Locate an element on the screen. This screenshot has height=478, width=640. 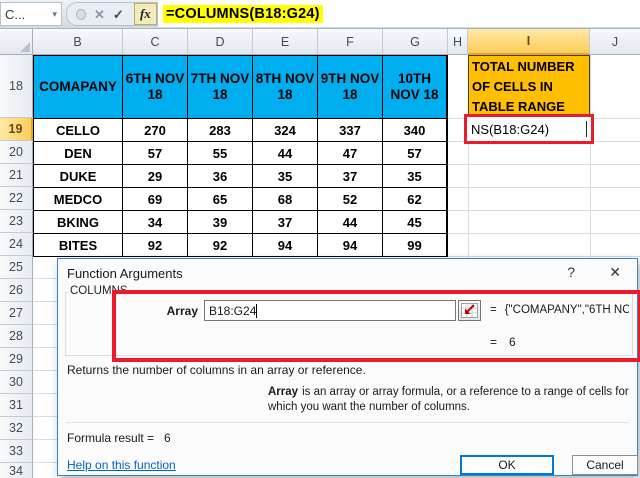
column-header-h: H is located at coordinates (458, 42).